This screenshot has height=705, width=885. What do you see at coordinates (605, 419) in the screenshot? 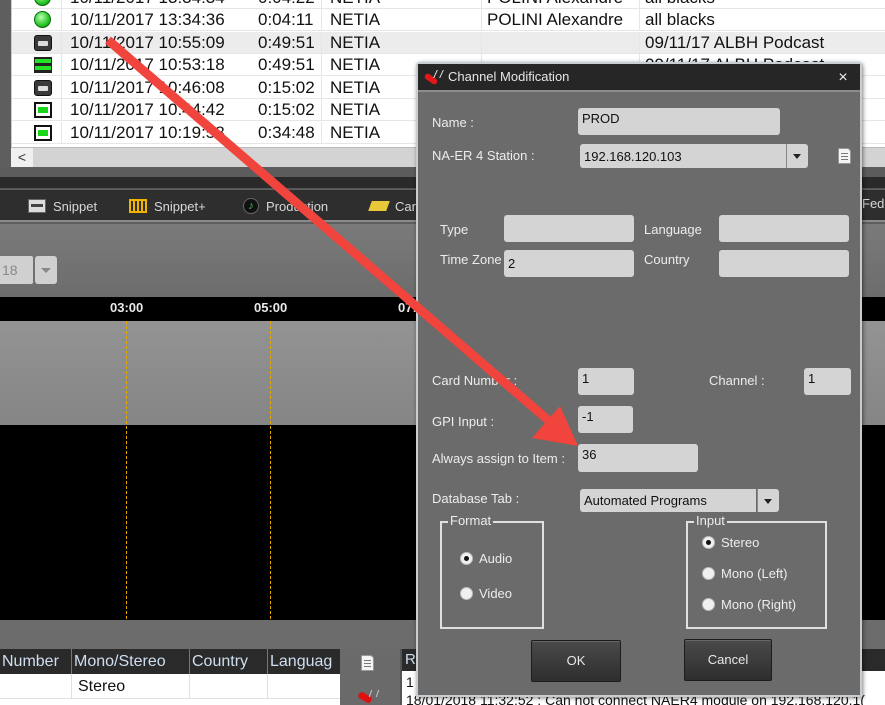
I see `gpi-input-field: -1` at bounding box center [605, 419].